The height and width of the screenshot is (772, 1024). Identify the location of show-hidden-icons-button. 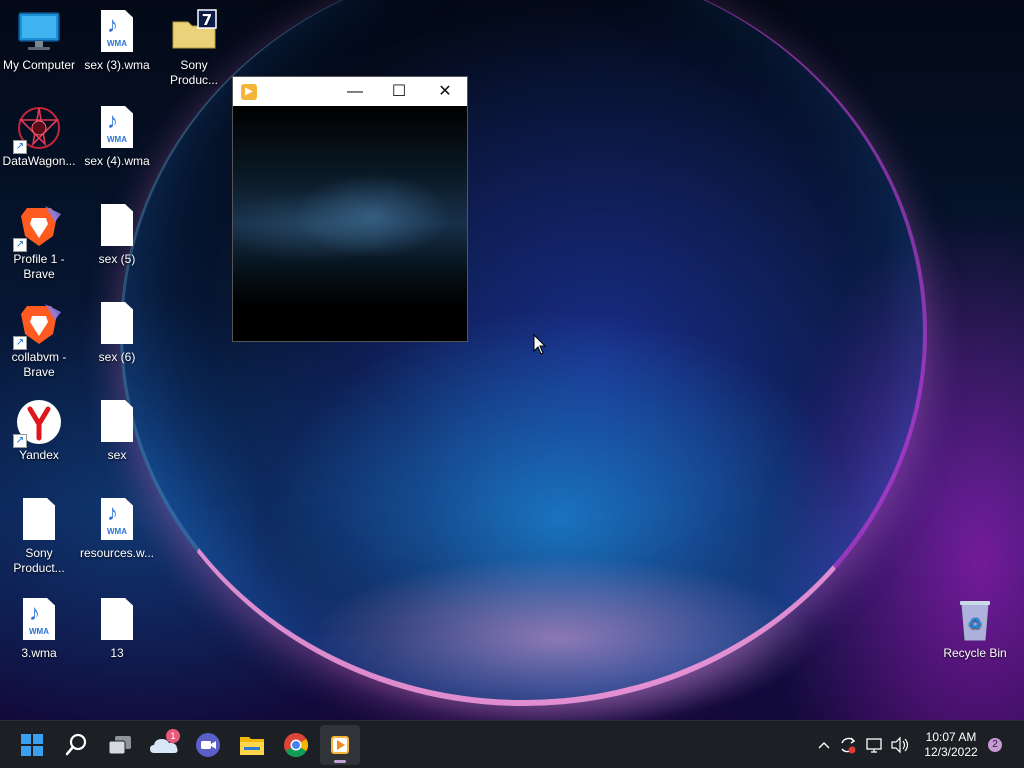
(824, 745).